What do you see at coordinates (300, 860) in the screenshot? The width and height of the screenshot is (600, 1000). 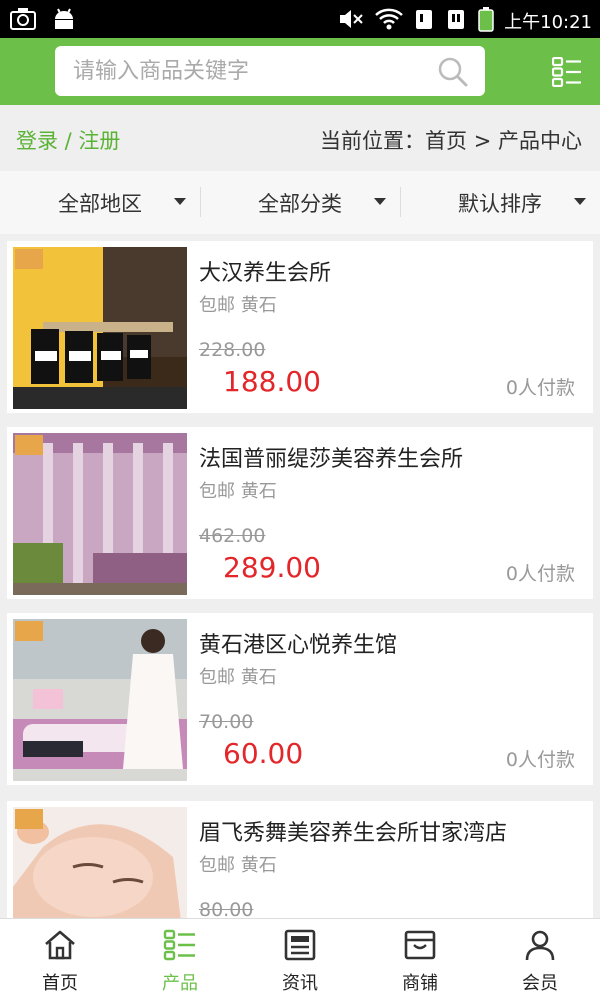 I see `product-card: 眉飞秀舞美容养生会所甘家湾店 包邮 黄石 80.00` at bounding box center [300, 860].